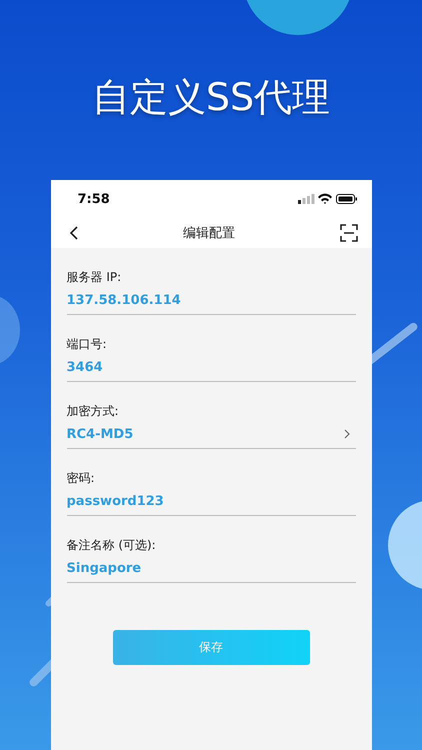 The image size is (422, 750). Describe the element at coordinates (94, 277) in the screenshot. I see `field-label: 服务器 IP:` at that location.